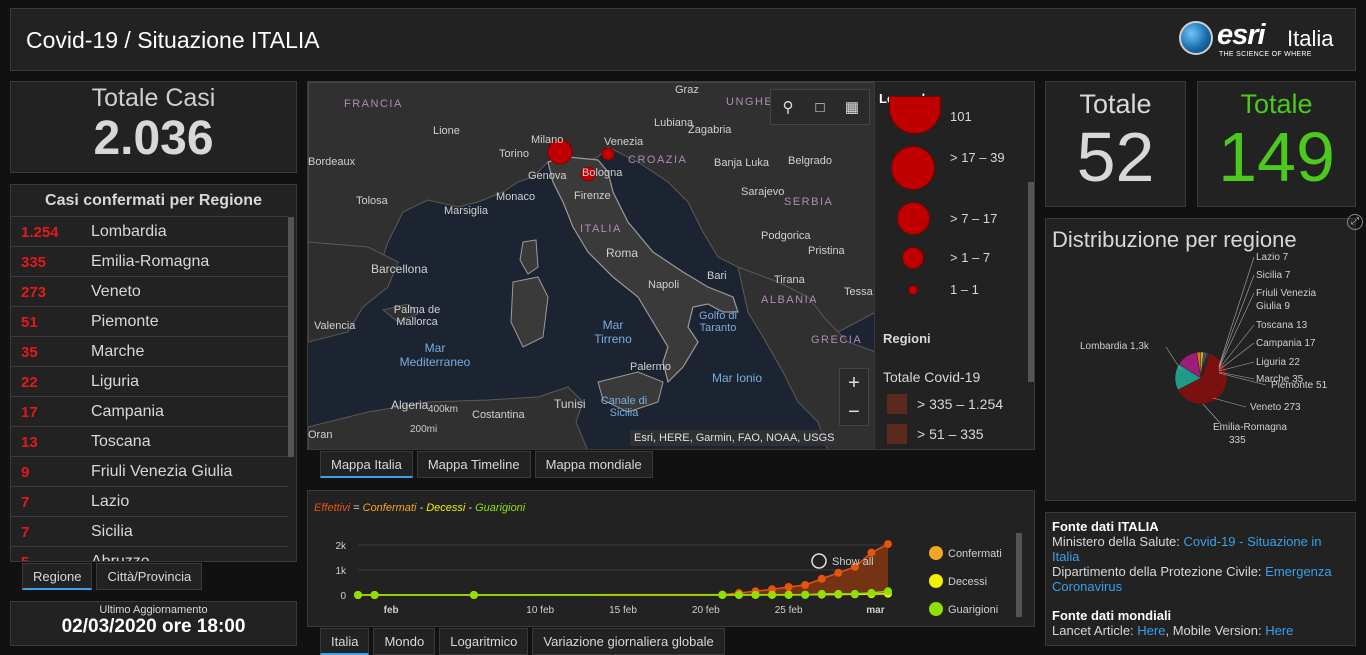 The height and width of the screenshot is (655, 1366). What do you see at coordinates (687, 90) in the screenshot?
I see `map-city: Graz` at bounding box center [687, 90].